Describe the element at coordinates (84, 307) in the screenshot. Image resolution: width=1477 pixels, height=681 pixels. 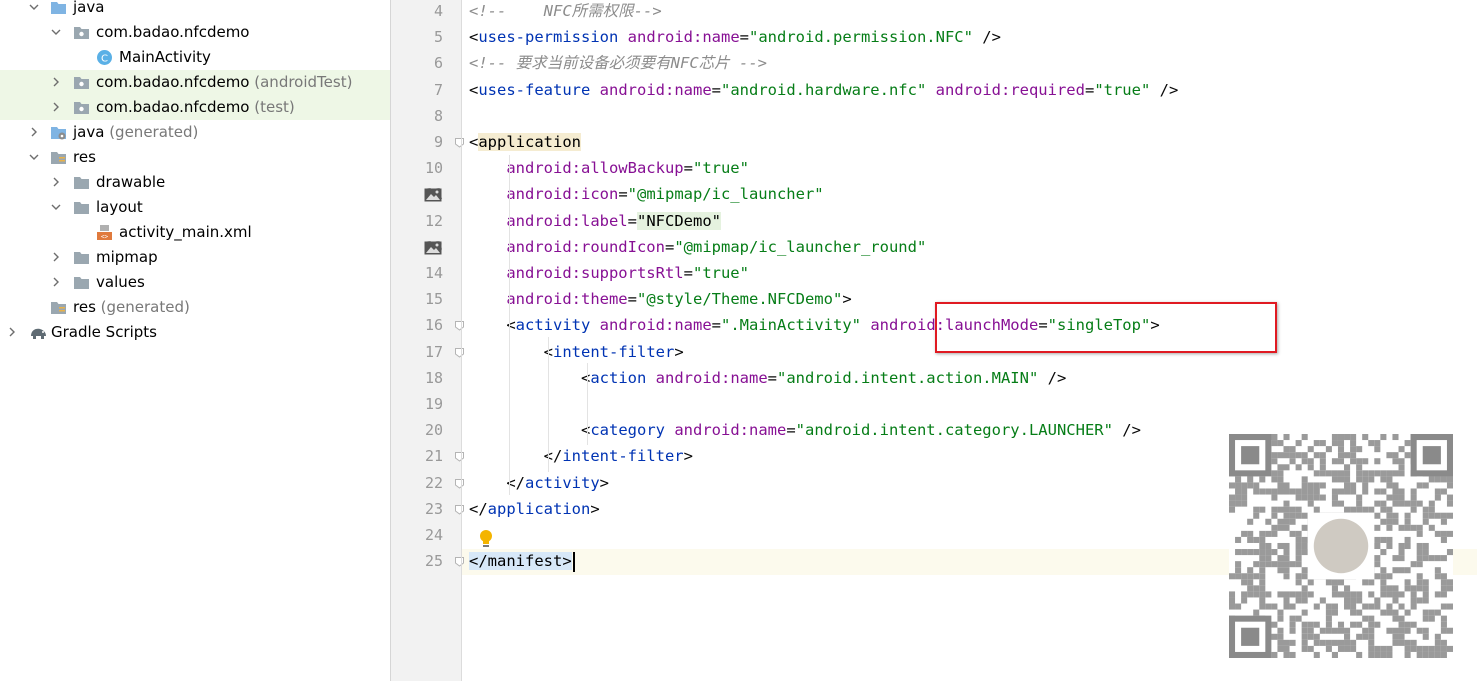
I see `tree-item-name: res` at that location.